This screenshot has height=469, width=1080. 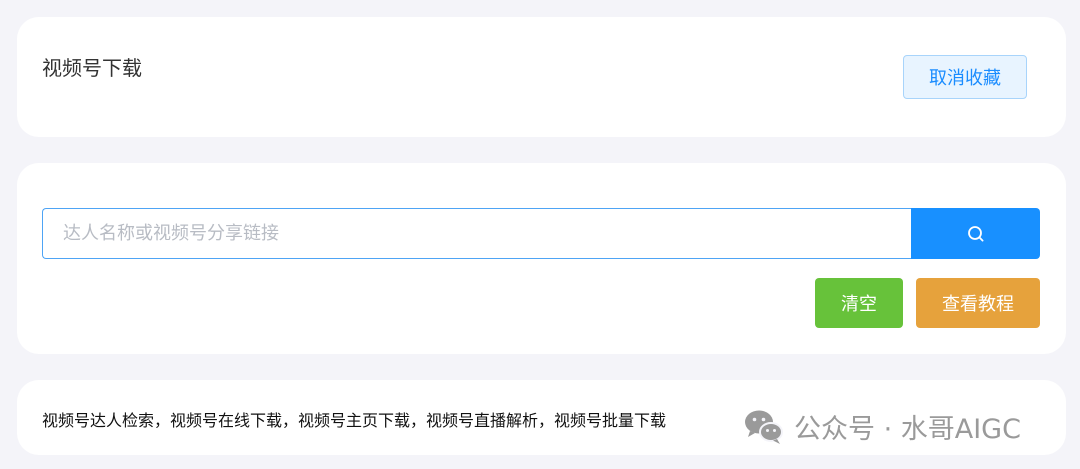 I want to click on search-input, so click(x=476, y=233).